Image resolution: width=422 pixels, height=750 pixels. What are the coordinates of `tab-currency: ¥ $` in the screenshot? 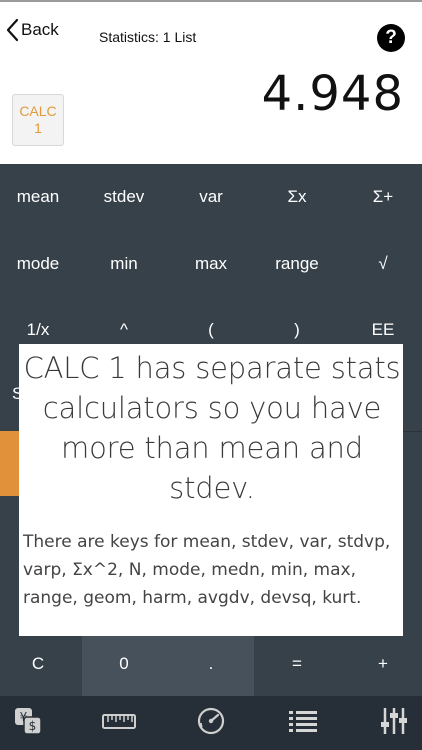 It's located at (35, 721).